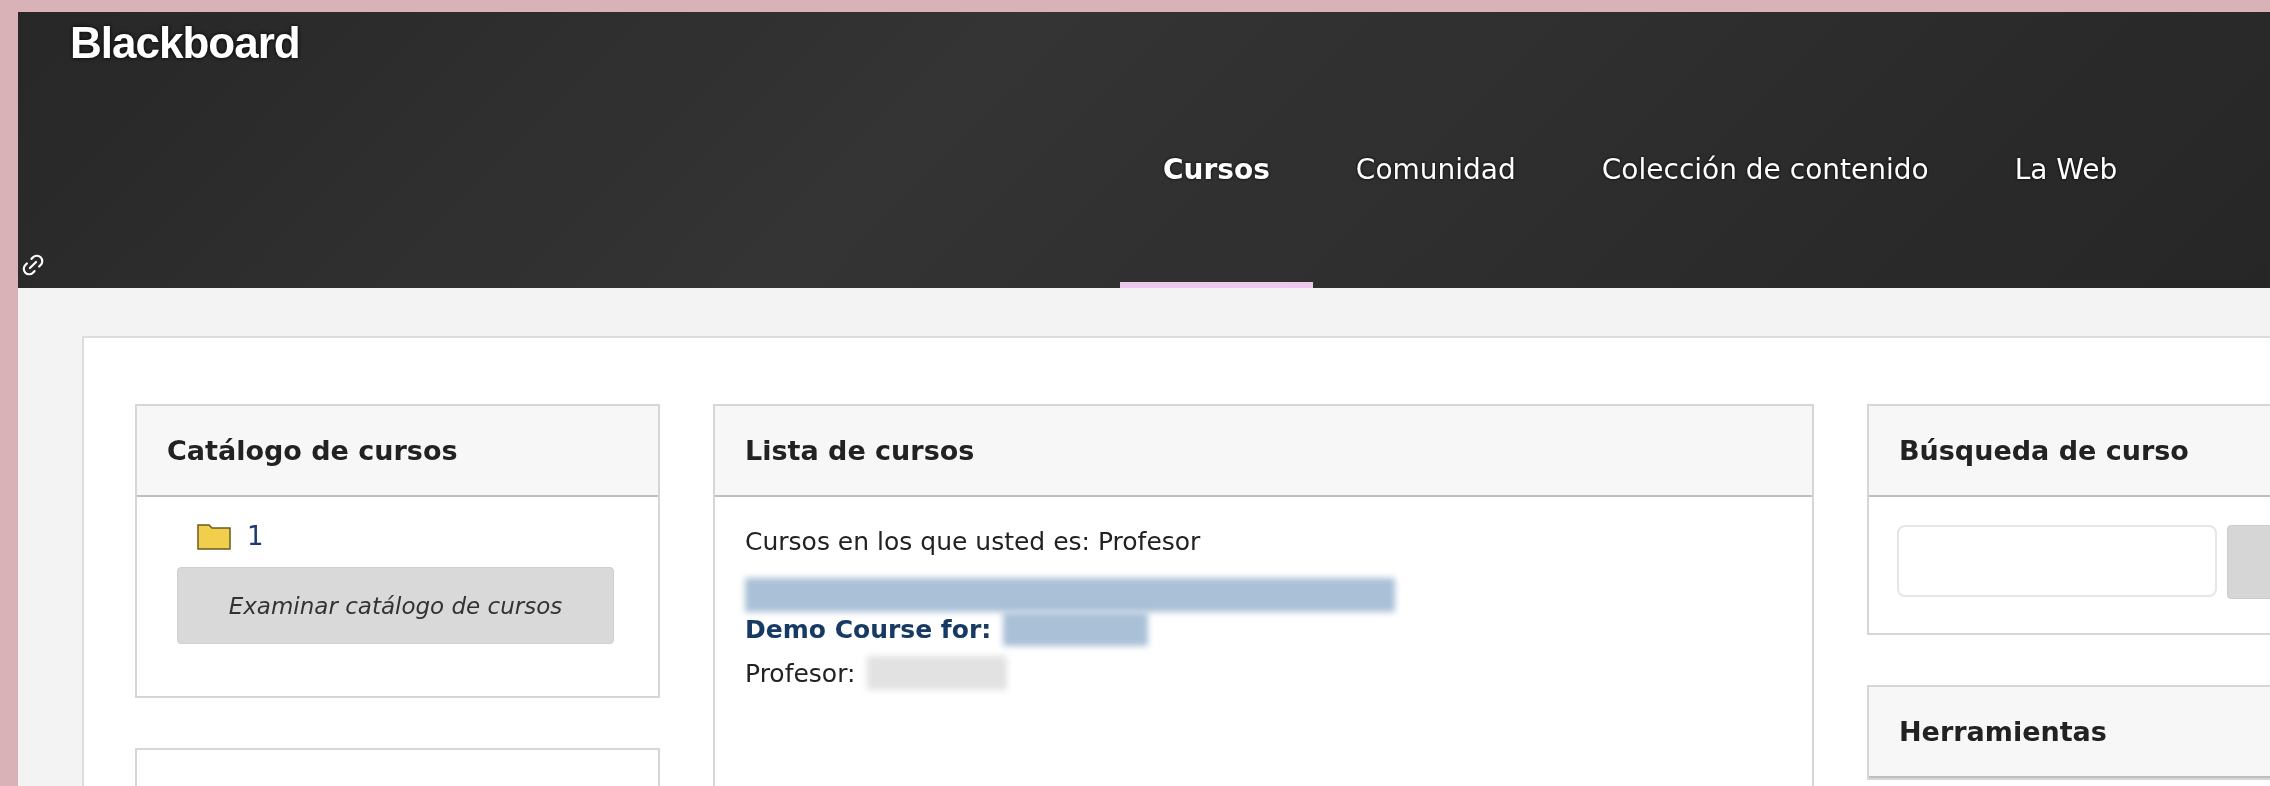 This screenshot has height=786, width=2270. What do you see at coordinates (395, 605) in the screenshot?
I see `browse-catalog-button: Examinar catálogo de cursos` at bounding box center [395, 605].